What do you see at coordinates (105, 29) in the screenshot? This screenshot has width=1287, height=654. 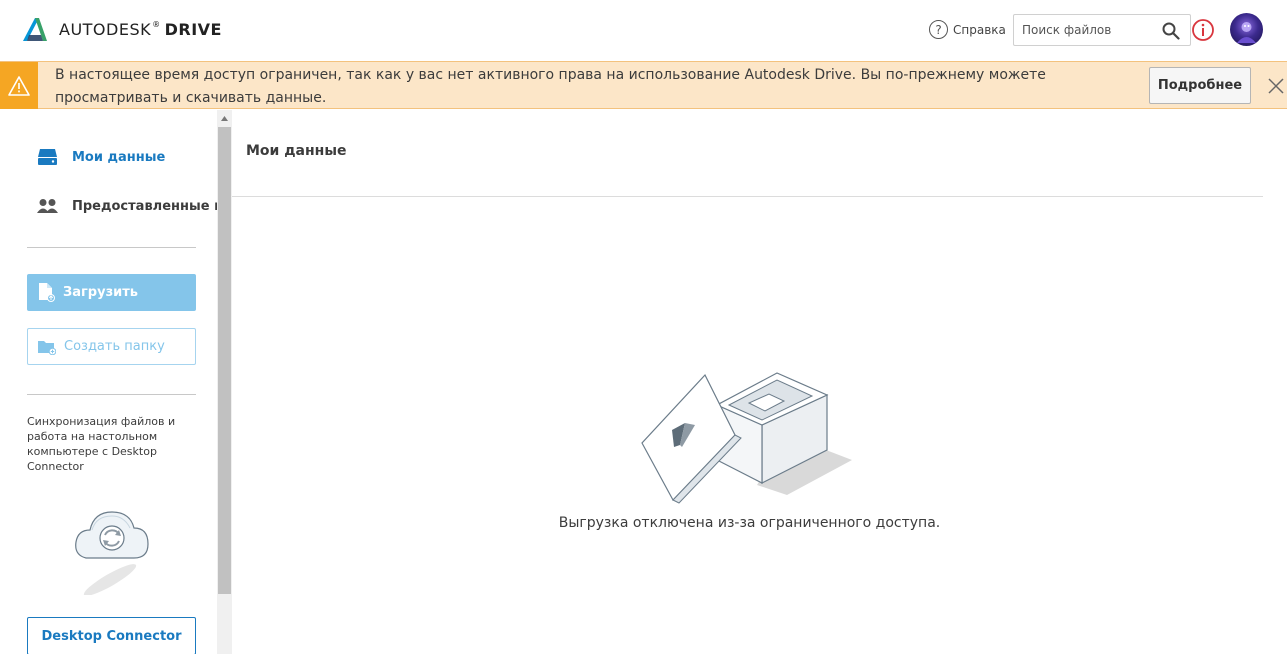 I see `brand-name: AUTODESK` at bounding box center [105, 29].